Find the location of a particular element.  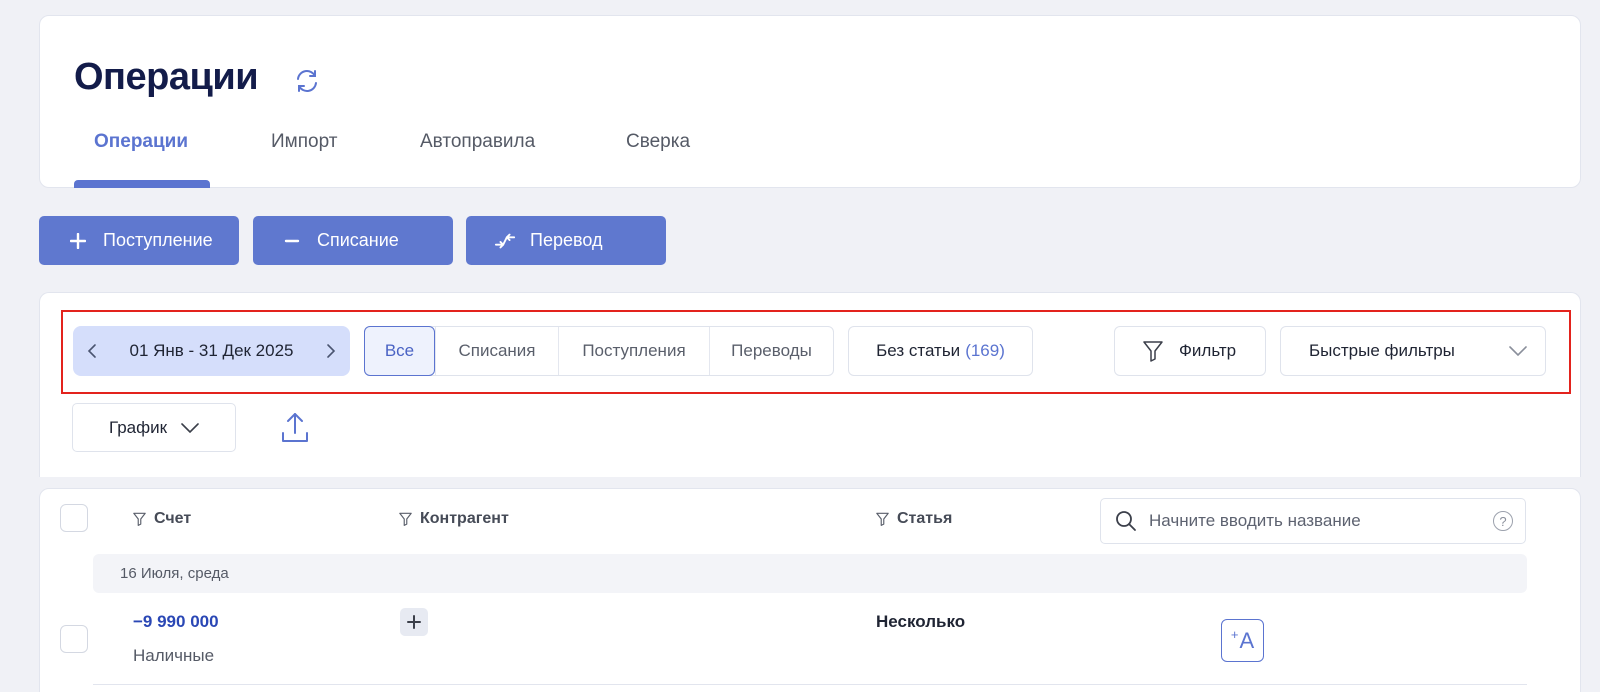

operation-type-segmented-control: Все Списания Поступления Переводы is located at coordinates (599, 351).